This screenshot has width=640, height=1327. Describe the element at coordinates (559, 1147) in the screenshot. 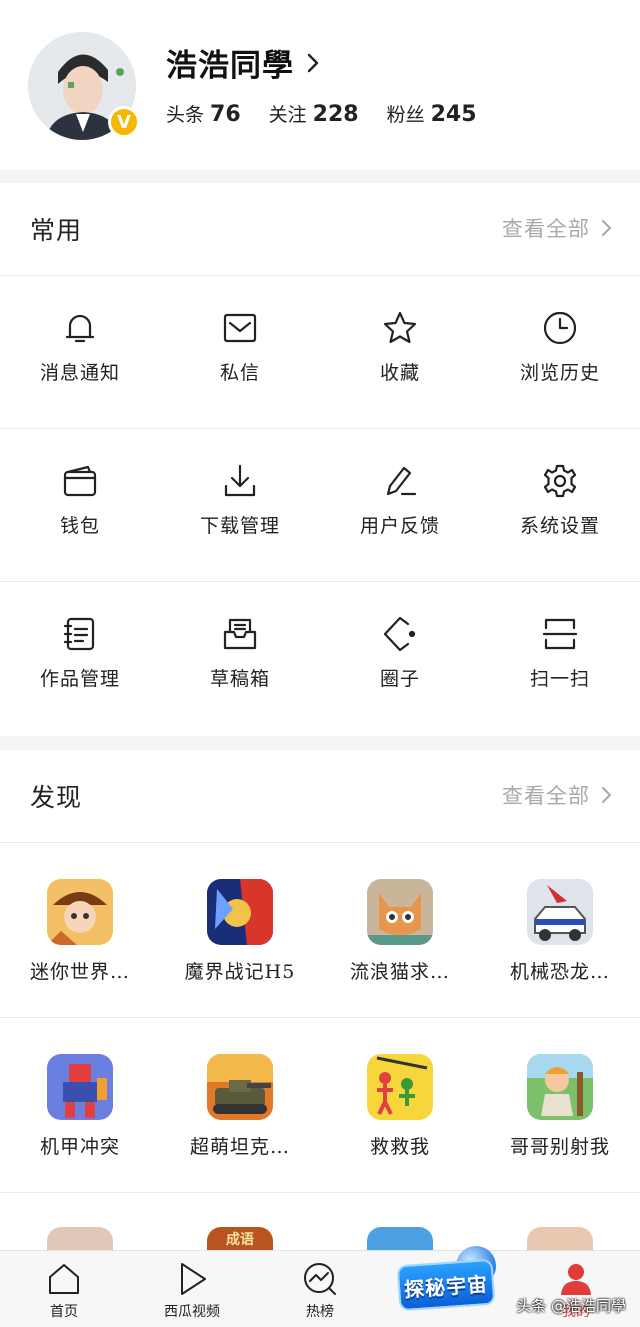

I see `app-label: 哥哥别射我` at that location.